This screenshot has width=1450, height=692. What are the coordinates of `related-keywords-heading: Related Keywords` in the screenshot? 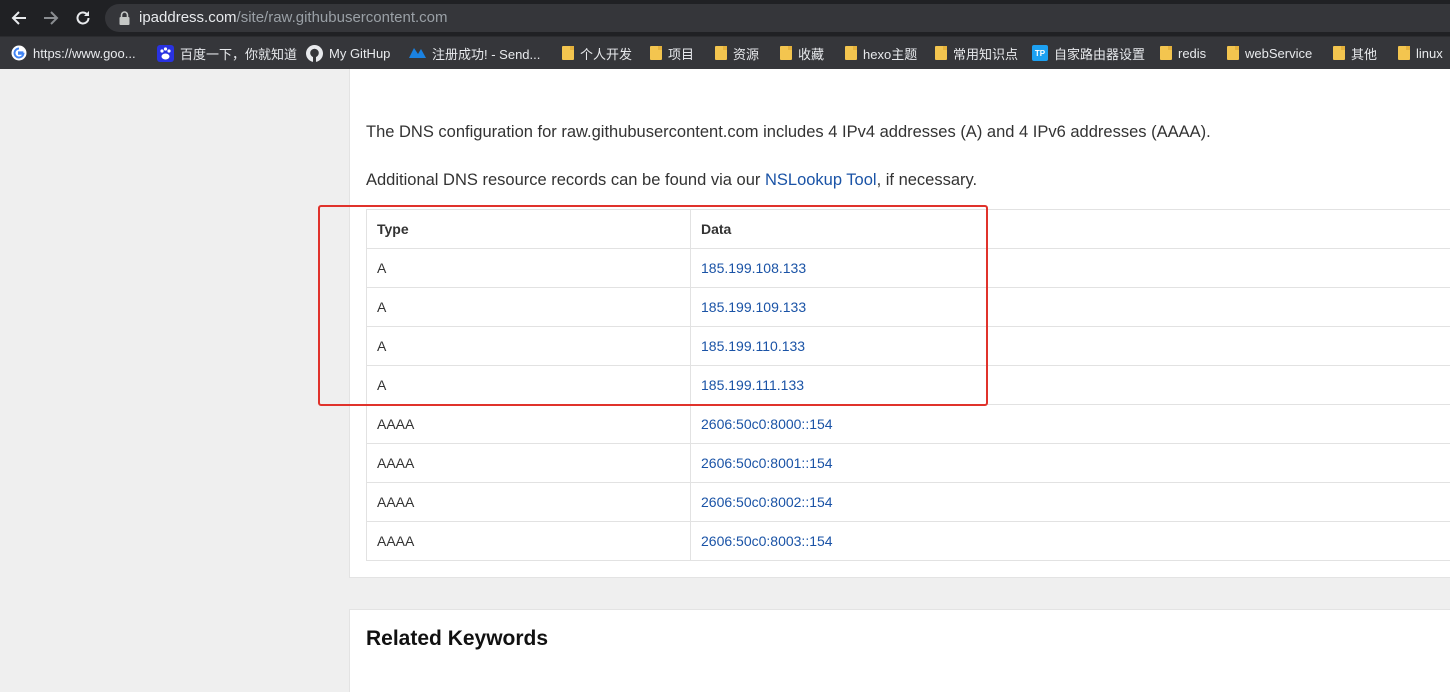 It's located at (457, 639).